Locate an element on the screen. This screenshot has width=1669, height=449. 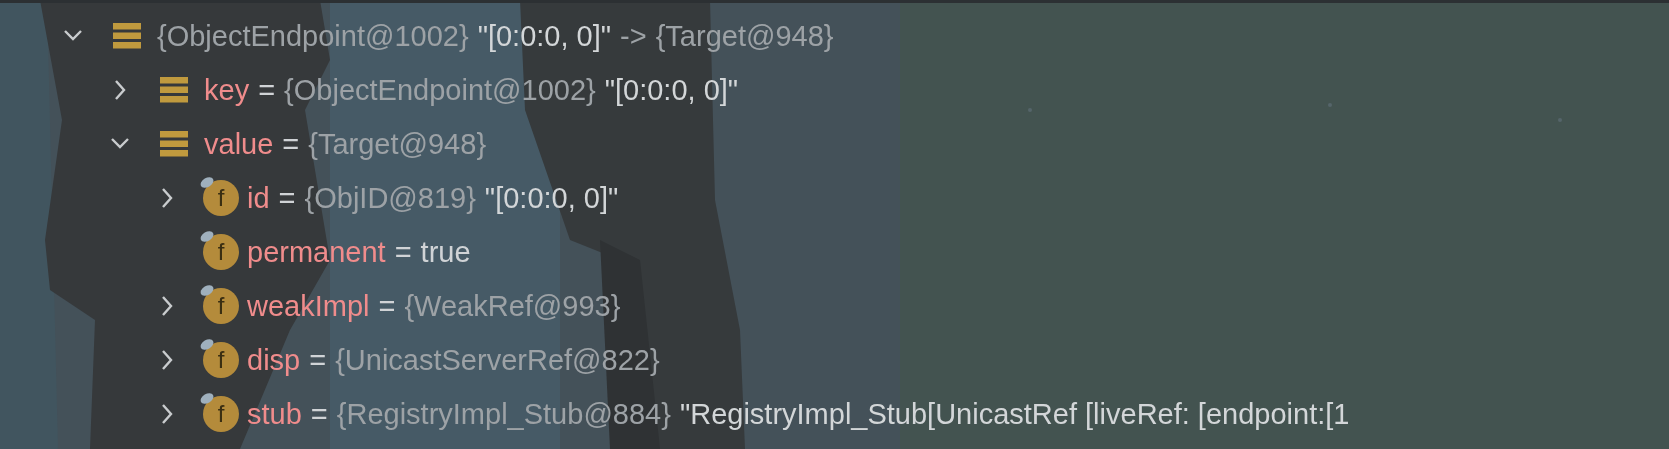
variable-name: disp is located at coordinates (274, 360).